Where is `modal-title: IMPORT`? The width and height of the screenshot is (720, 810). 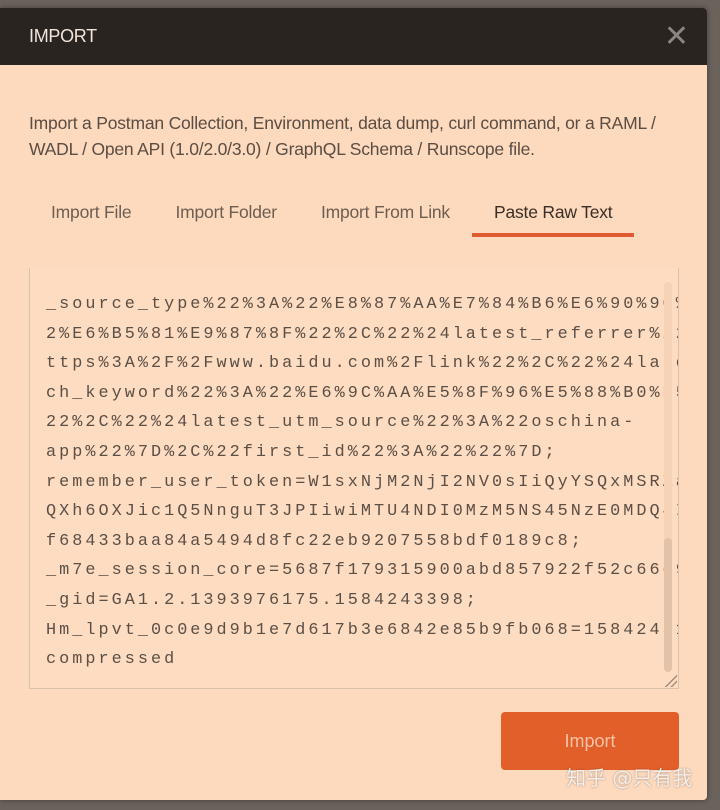
modal-title: IMPORT is located at coordinates (63, 36).